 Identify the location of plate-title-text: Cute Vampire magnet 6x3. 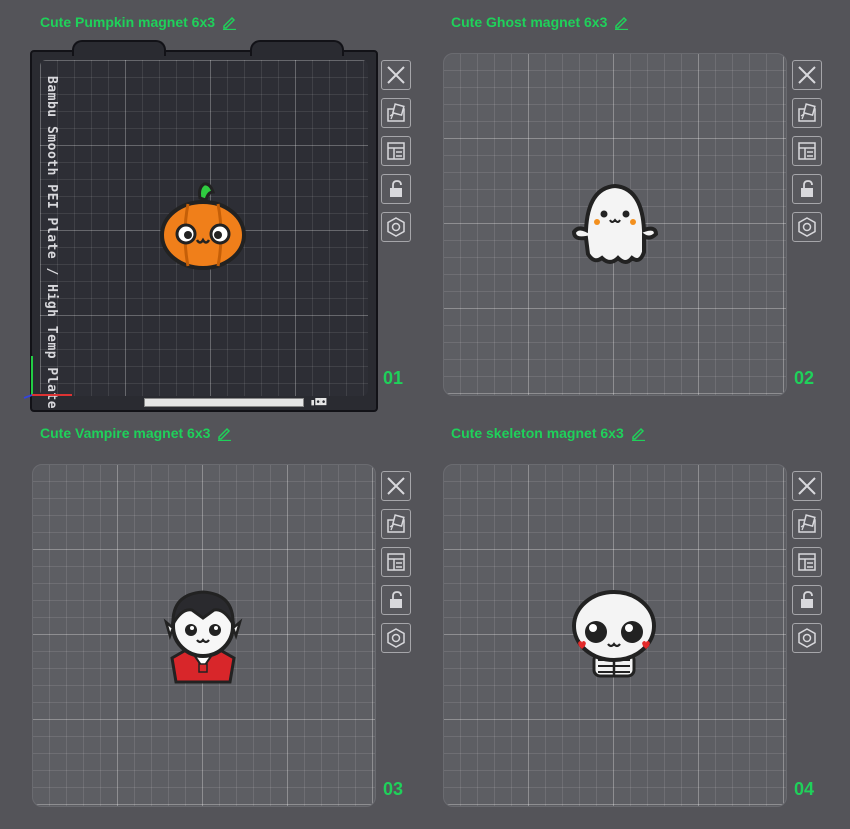
(125, 433).